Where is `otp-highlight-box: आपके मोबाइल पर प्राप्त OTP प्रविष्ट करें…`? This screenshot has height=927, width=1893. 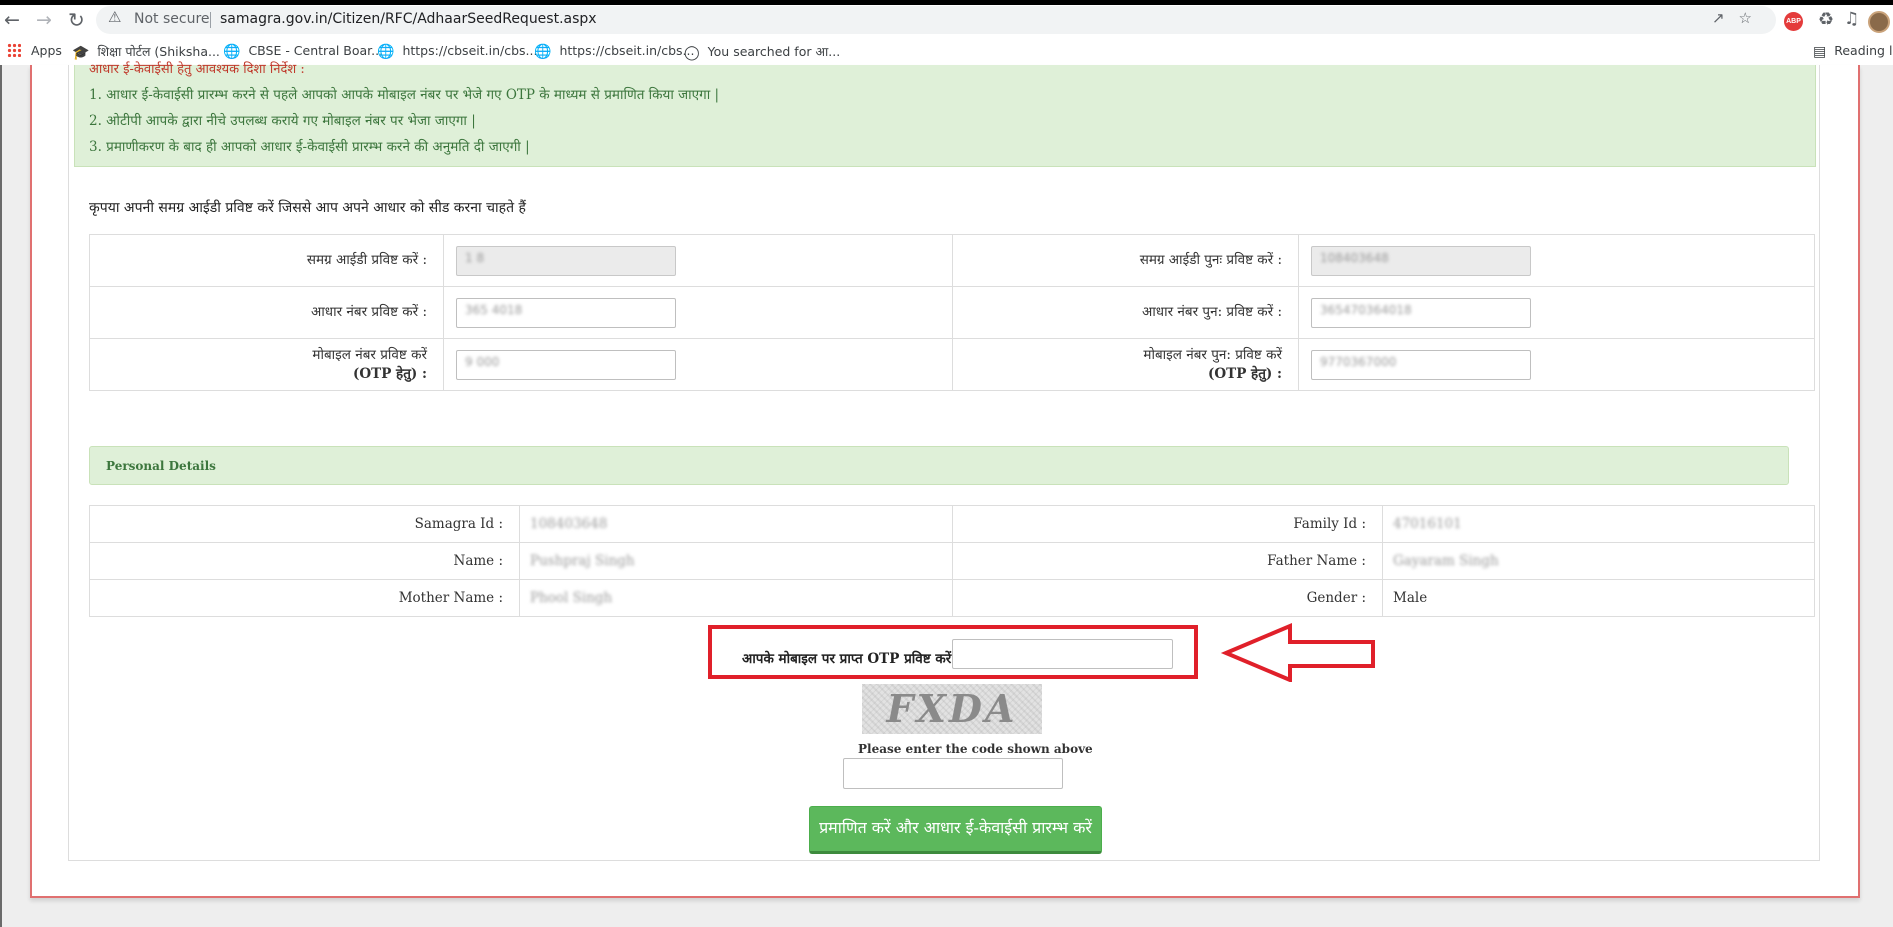 otp-highlight-box: आपके मोबाइल पर प्राप्त OTP प्रविष्ट करें… is located at coordinates (953, 652).